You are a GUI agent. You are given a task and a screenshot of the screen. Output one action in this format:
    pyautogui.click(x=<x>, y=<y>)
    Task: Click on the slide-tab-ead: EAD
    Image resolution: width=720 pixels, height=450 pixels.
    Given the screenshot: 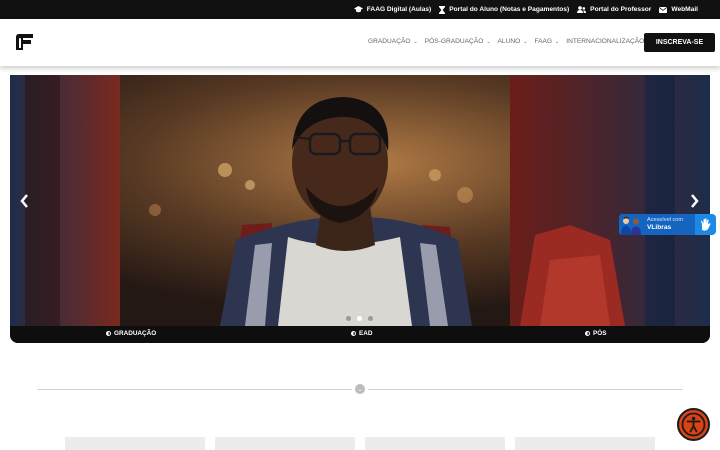 What is the action you would take?
    pyautogui.click(x=362, y=333)
    